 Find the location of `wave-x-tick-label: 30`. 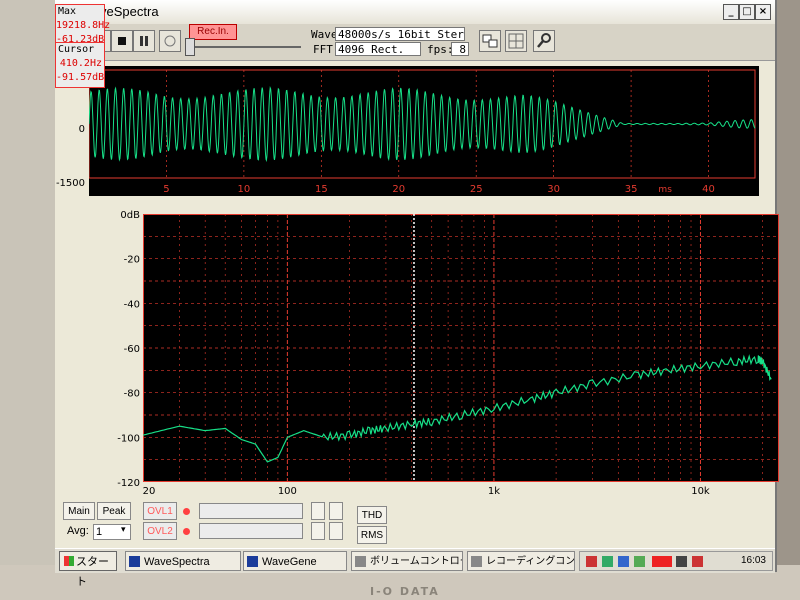

wave-x-tick-label: 30 is located at coordinates (553, 189).